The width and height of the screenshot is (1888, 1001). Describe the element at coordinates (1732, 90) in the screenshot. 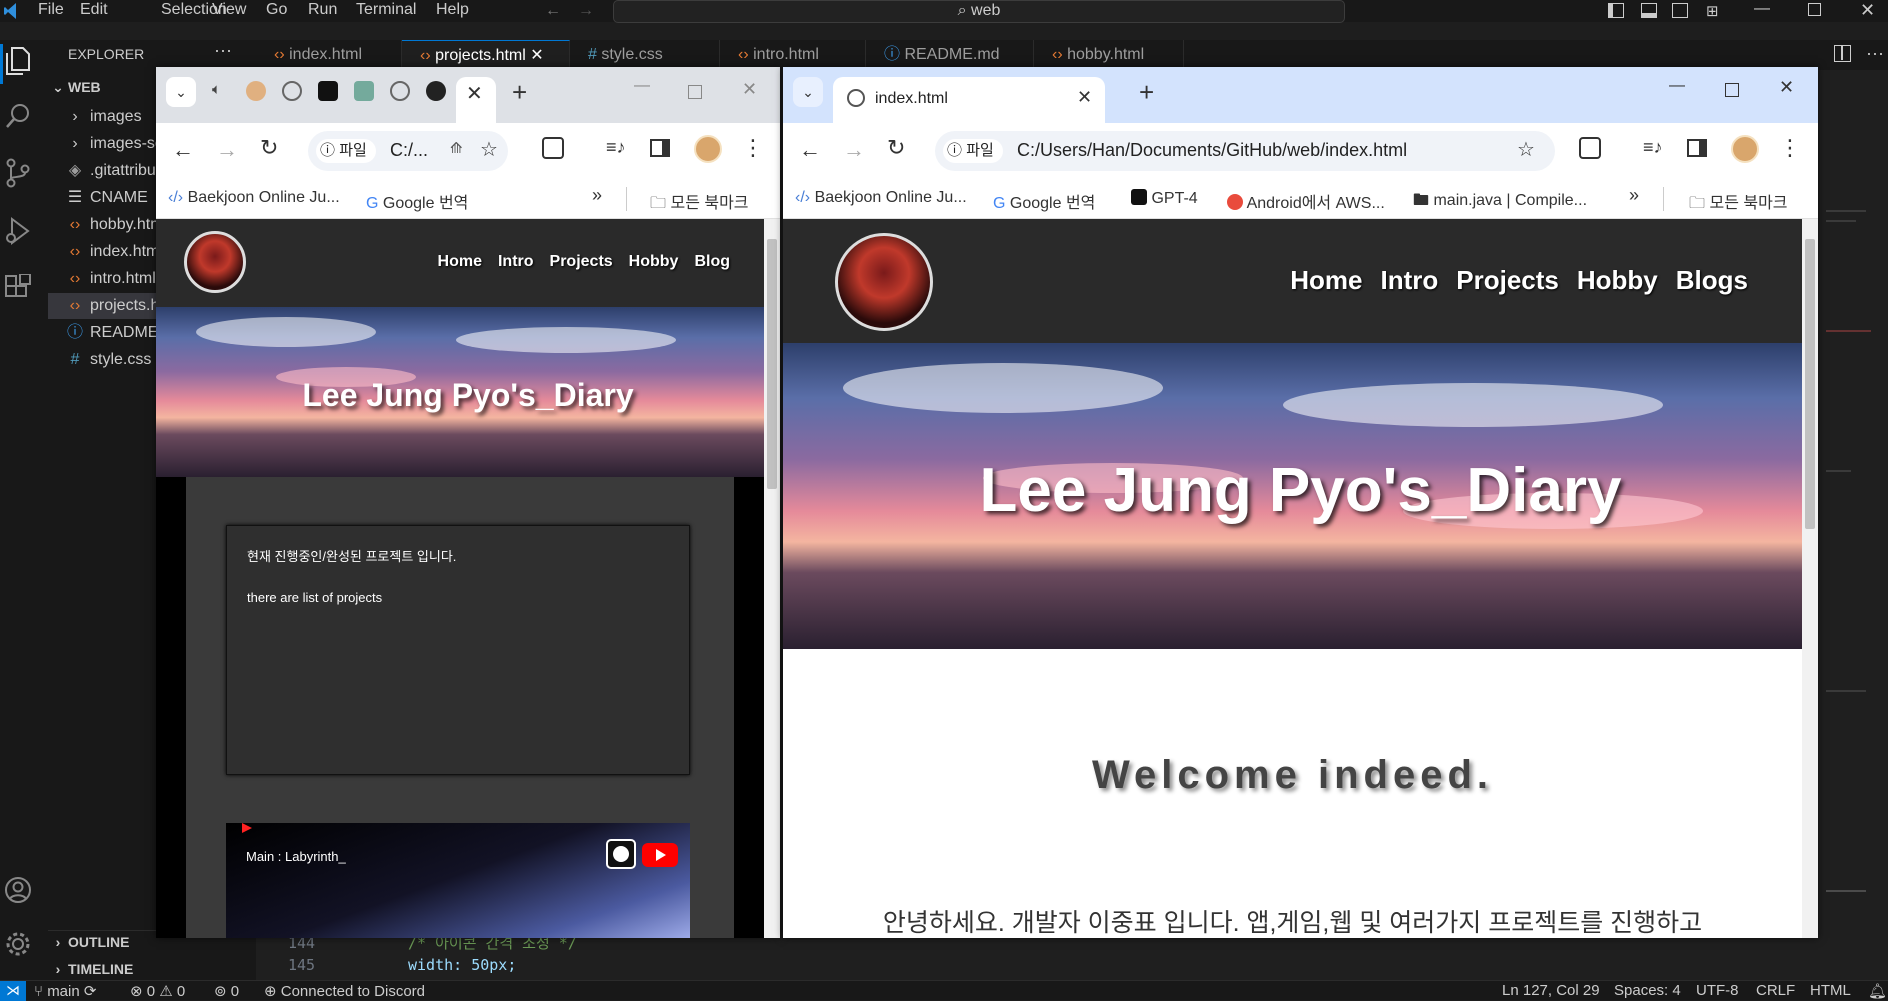

I see `window-maximize-icon` at that location.